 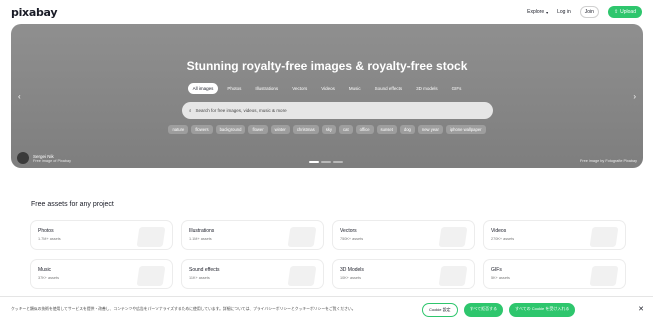 What do you see at coordinates (305, 129) in the screenshot?
I see `tag-chip: christmas` at bounding box center [305, 129].